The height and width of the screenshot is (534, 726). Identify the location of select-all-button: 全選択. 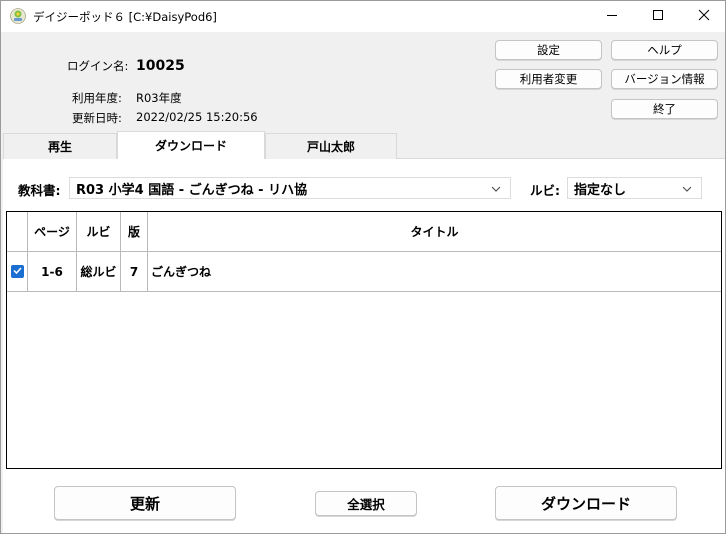
(366, 503).